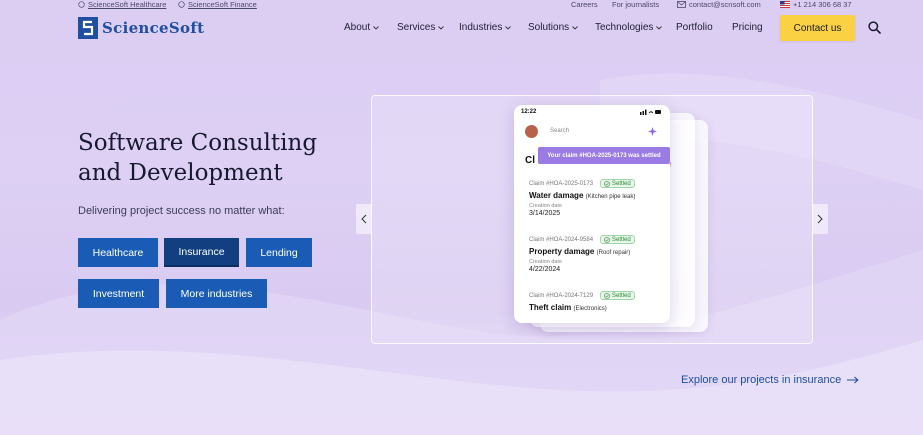 Image resolution: width=923 pixels, height=435 pixels. What do you see at coordinates (590, 309) in the screenshot?
I see `claim-note: (Electronics)` at bounding box center [590, 309].